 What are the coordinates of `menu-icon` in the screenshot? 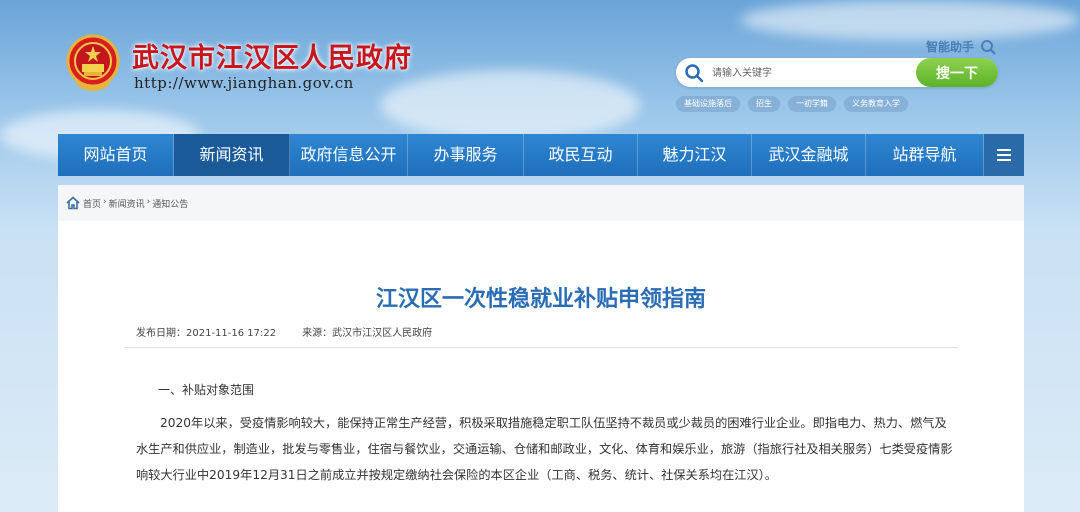 It's located at (1004, 155).